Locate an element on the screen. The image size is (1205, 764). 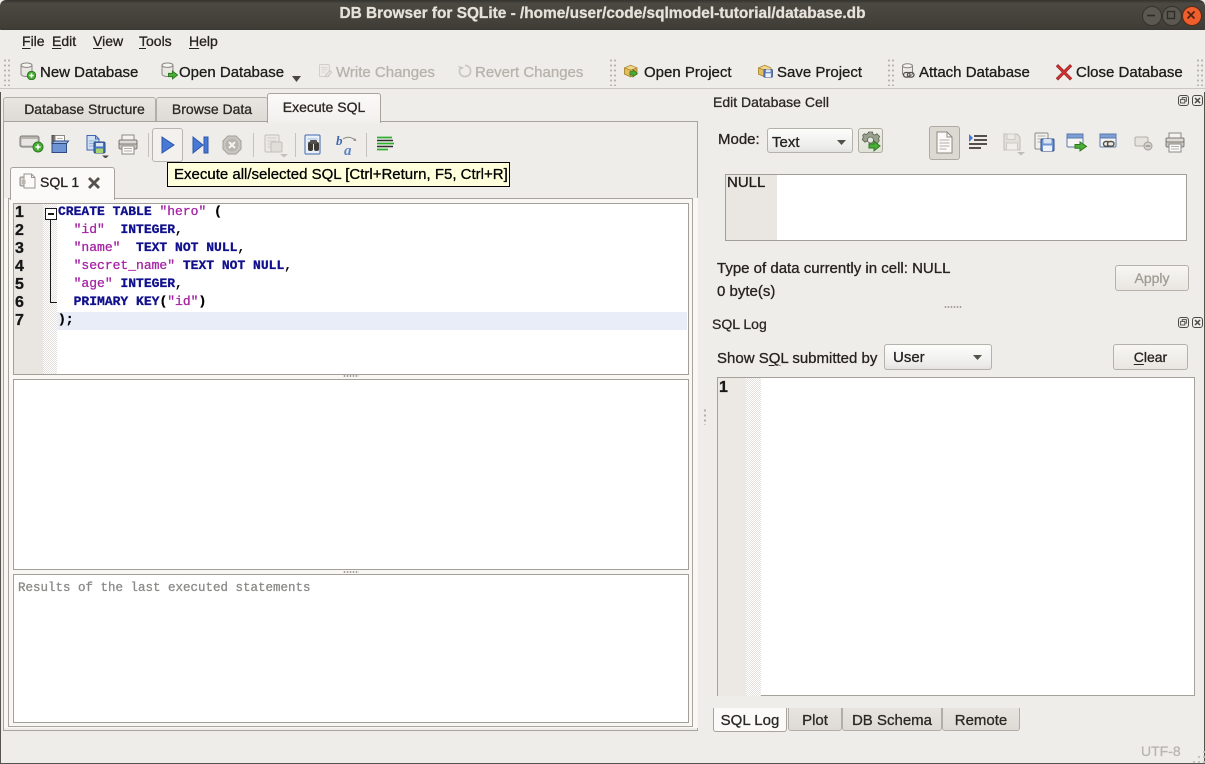
svg-text: a is located at coordinates (348, 150).